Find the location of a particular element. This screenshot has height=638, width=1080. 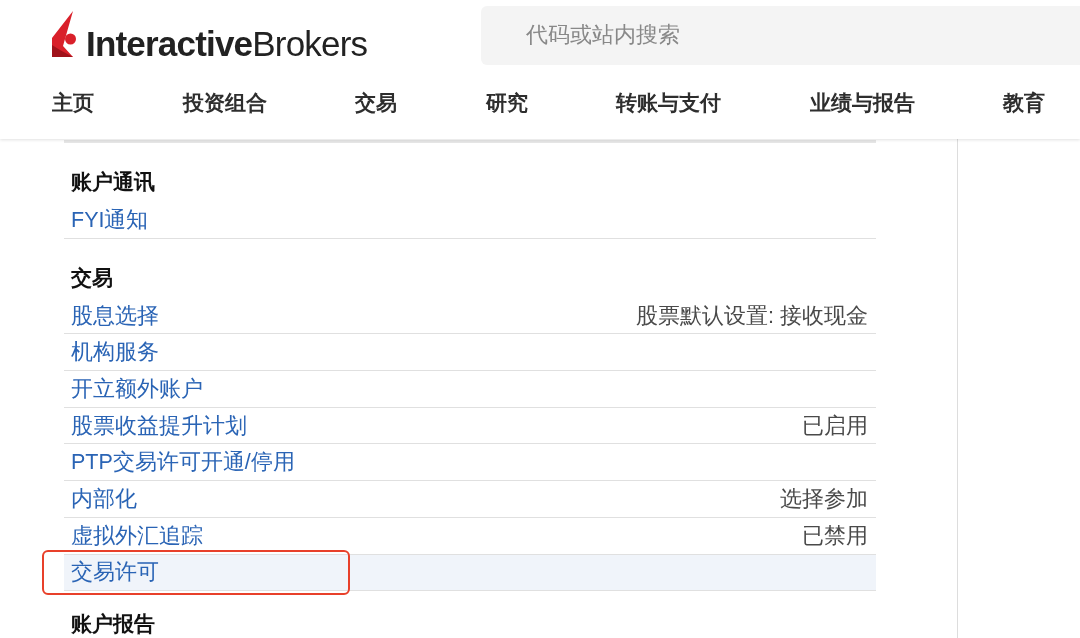

setting-link: 机构服务 is located at coordinates (115, 352).